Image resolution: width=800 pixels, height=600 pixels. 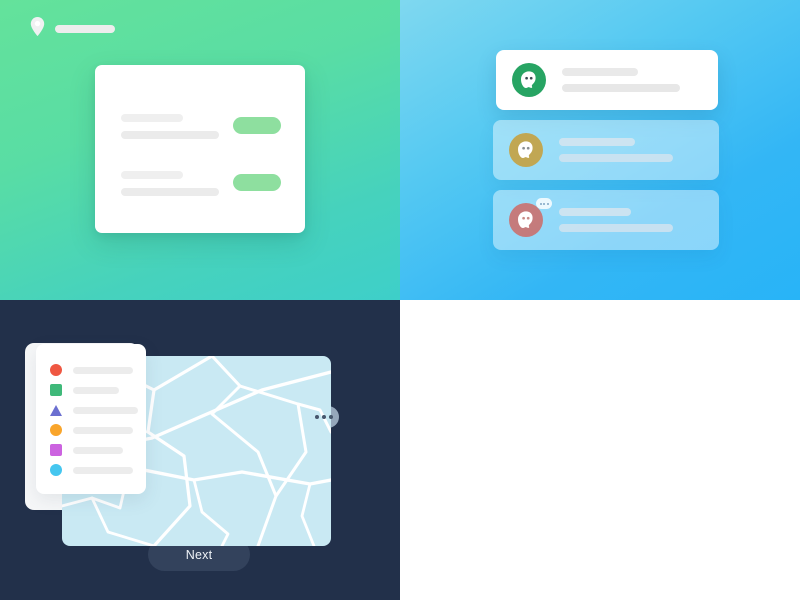 I want to click on map-legend-panel, so click(x=91, y=419).